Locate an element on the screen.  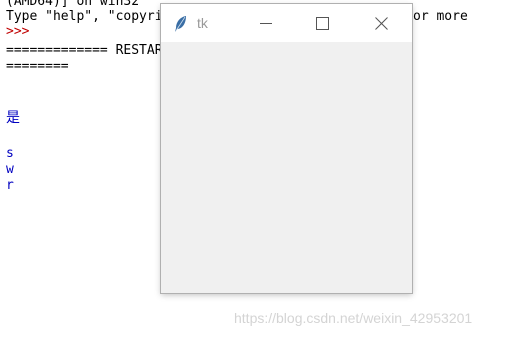
window-titlebar: tk is located at coordinates (286, 23).